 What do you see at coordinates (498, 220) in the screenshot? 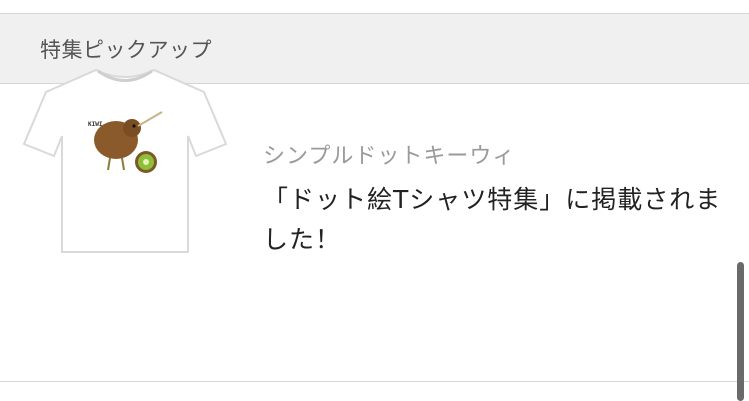
I see `pickup-headline: 「ドット絵Tシャツ特集」に掲載されました！` at bounding box center [498, 220].